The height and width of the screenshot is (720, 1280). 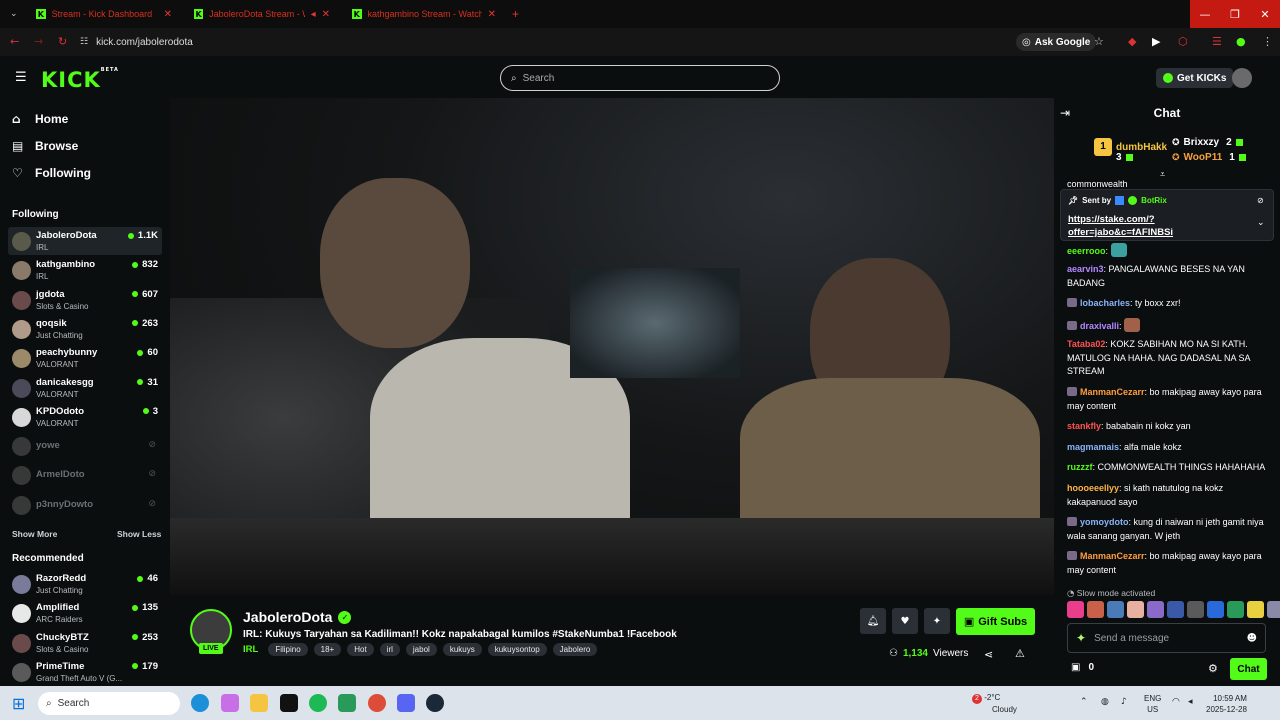 I want to click on chat-username: magmamais, so click(x=1093, y=447).